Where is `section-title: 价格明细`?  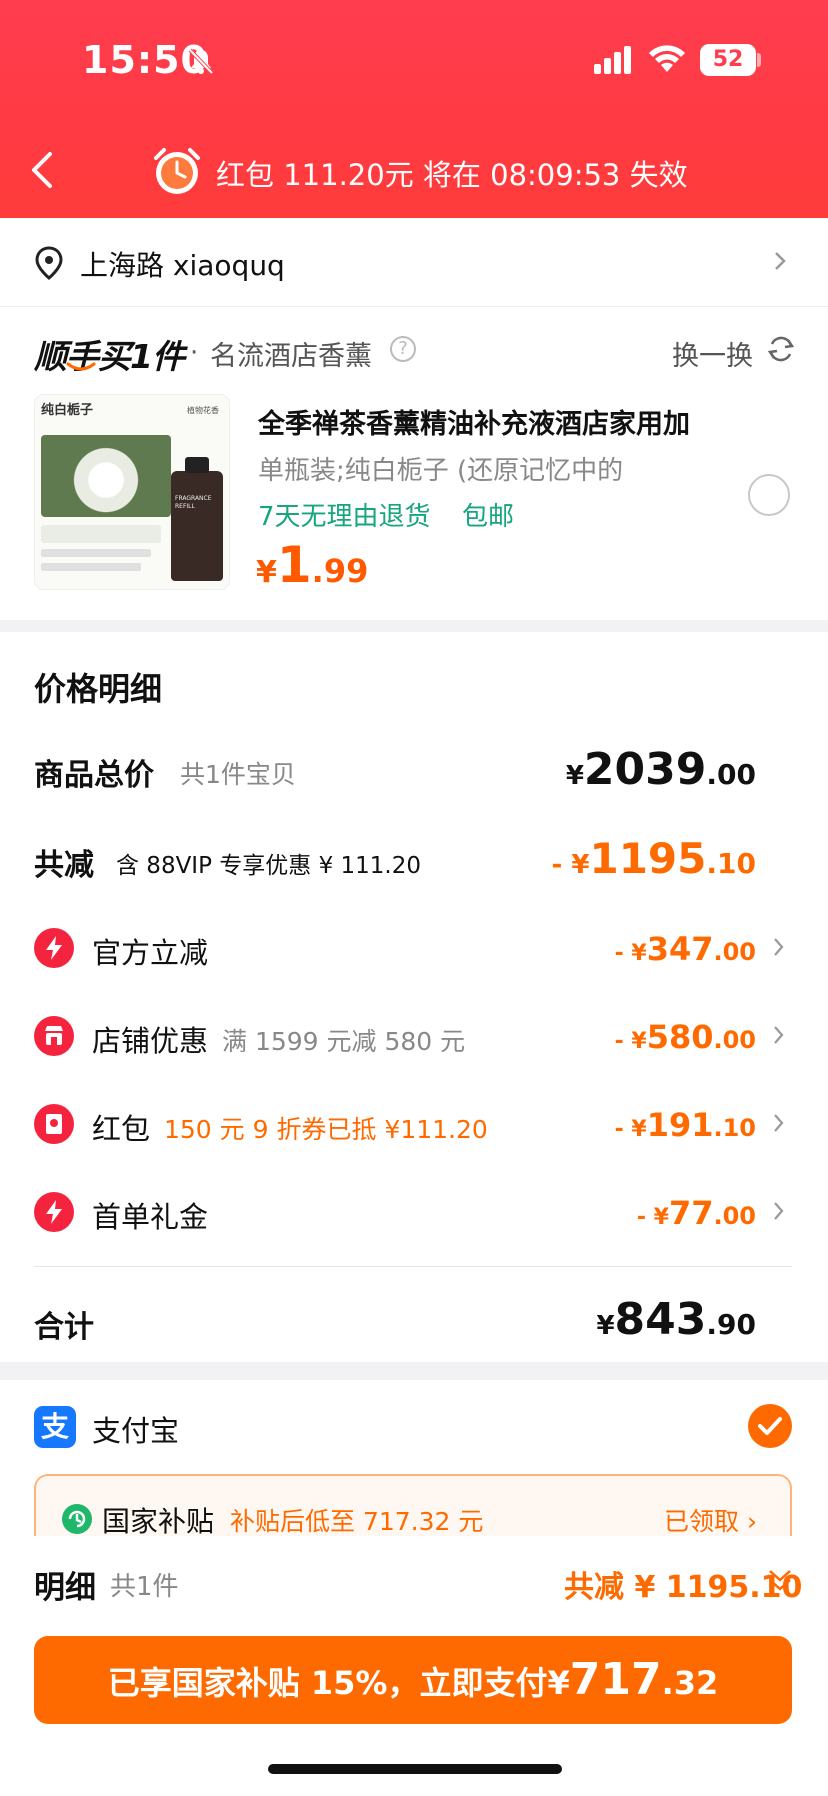
section-title: 价格明细 is located at coordinates (98, 689).